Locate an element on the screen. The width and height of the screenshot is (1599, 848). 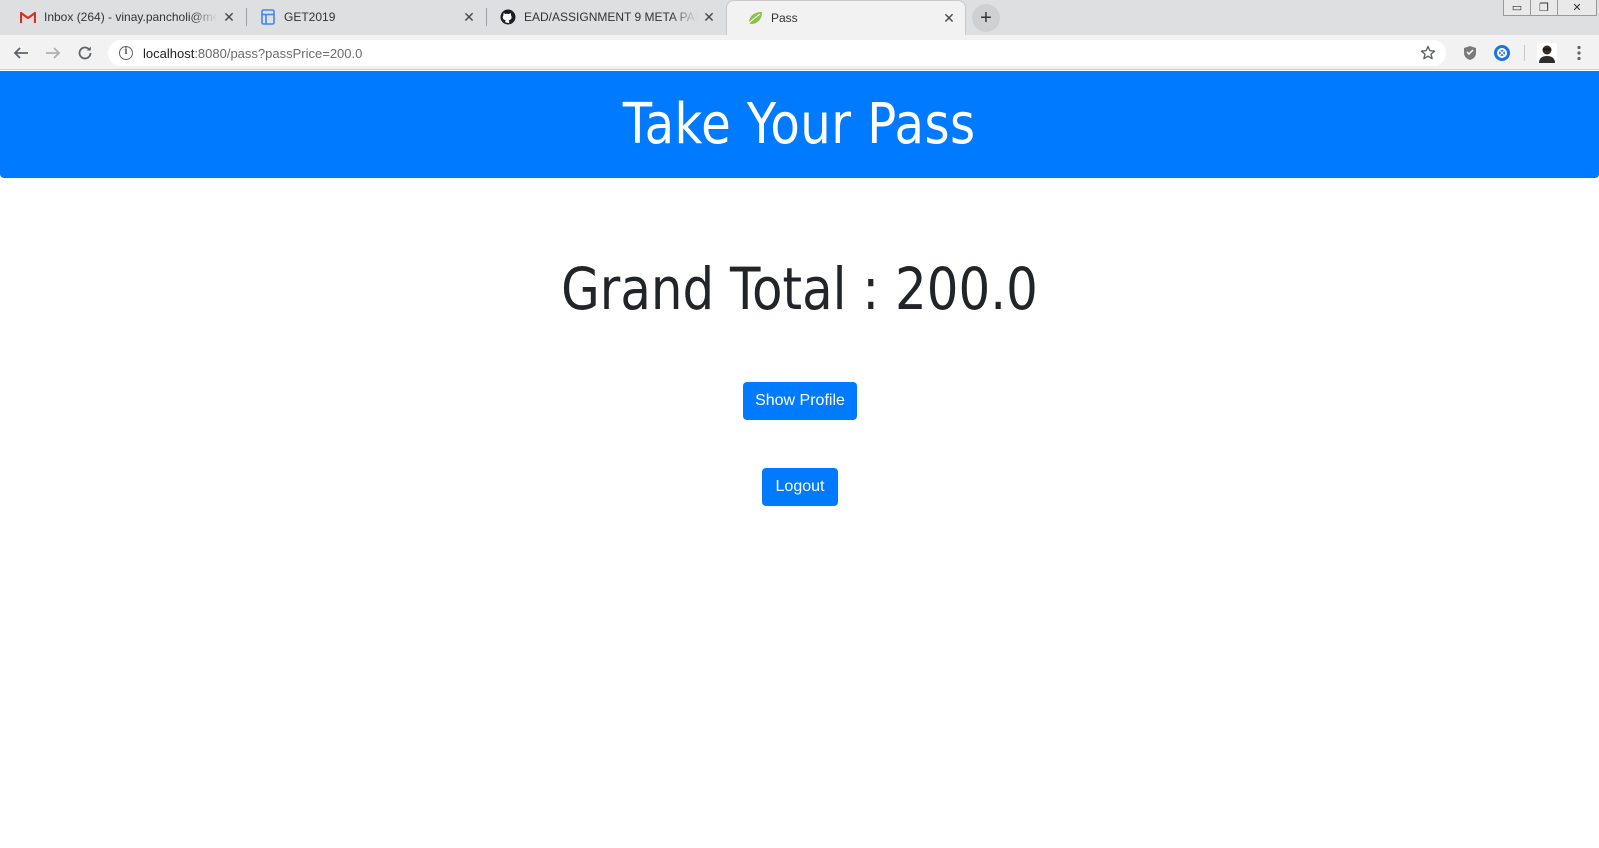
restore-button: ❐ is located at coordinates (1544, 8).